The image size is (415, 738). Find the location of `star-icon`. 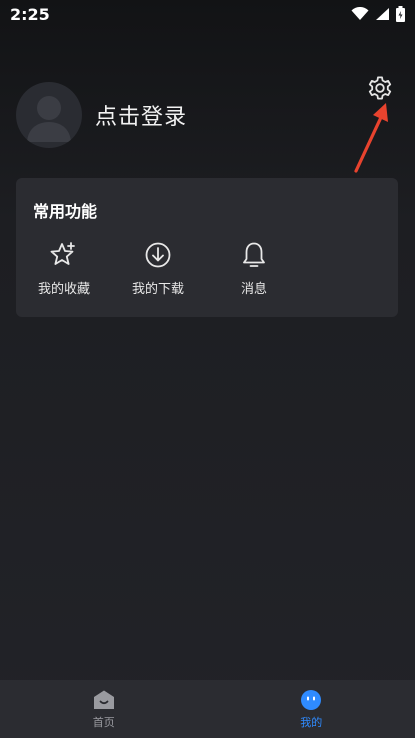

star-icon is located at coordinates (62, 253).